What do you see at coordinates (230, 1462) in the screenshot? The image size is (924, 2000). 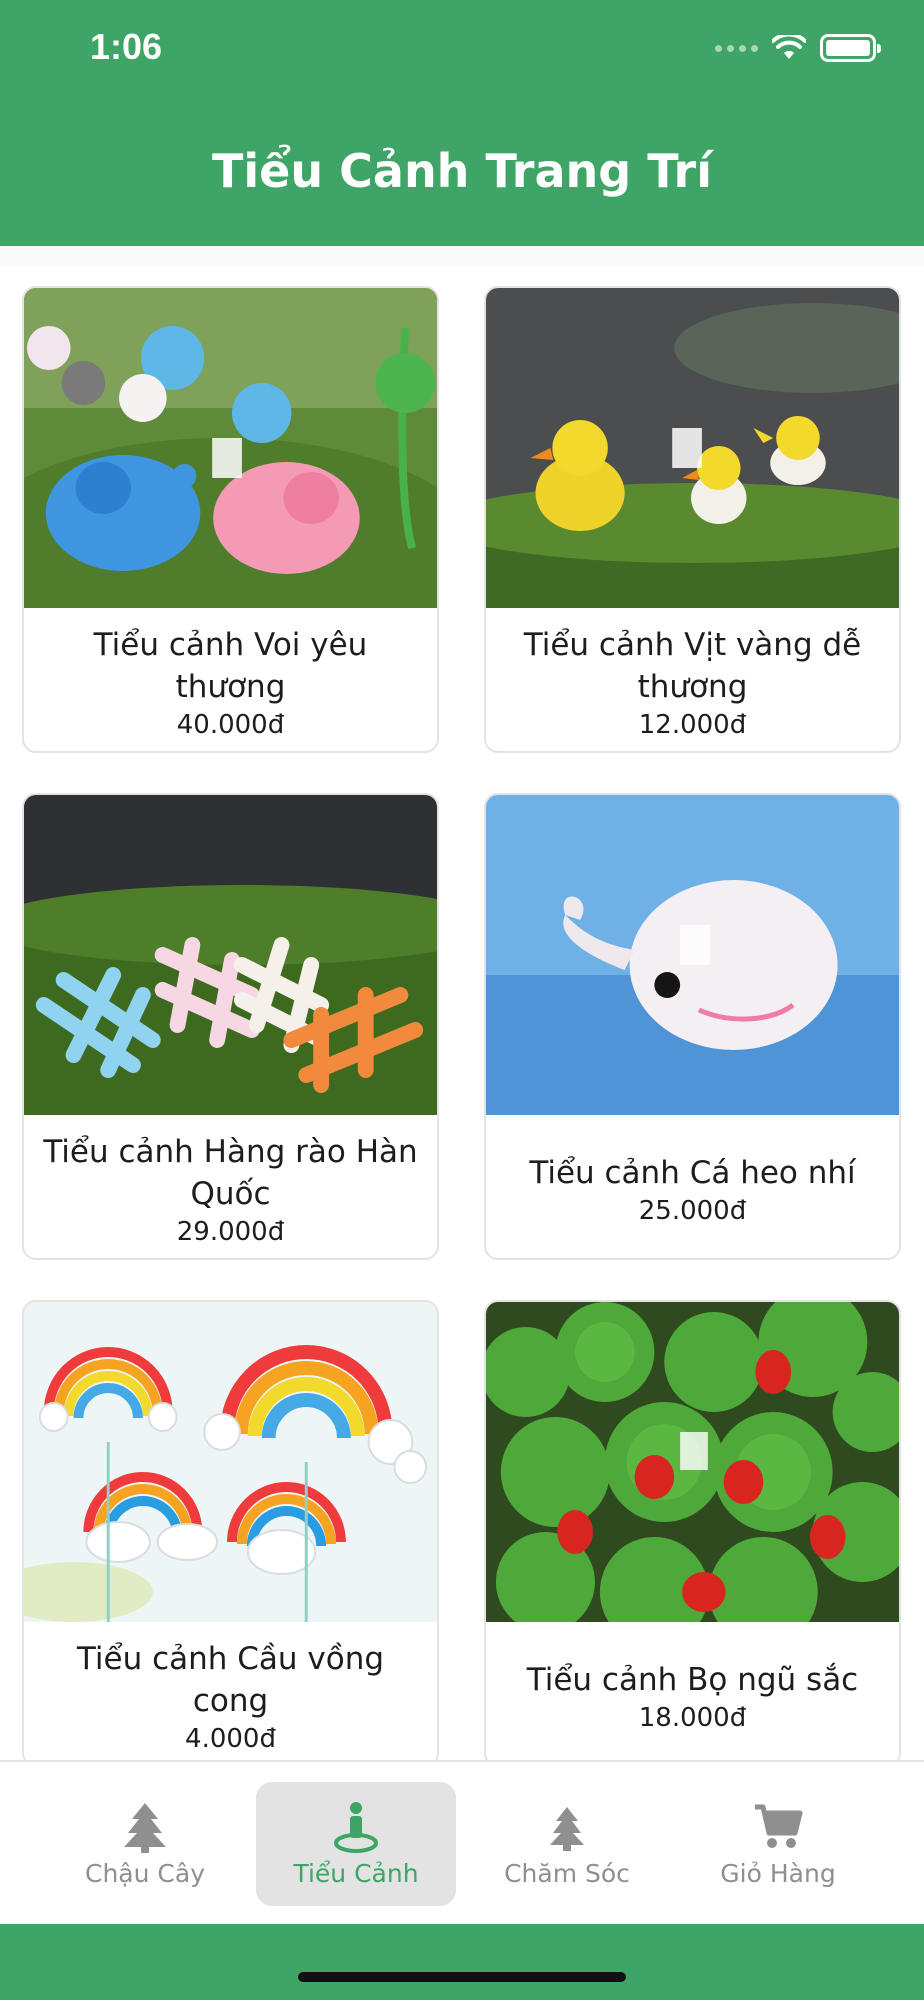 I see `product-image-rainbows` at bounding box center [230, 1462].